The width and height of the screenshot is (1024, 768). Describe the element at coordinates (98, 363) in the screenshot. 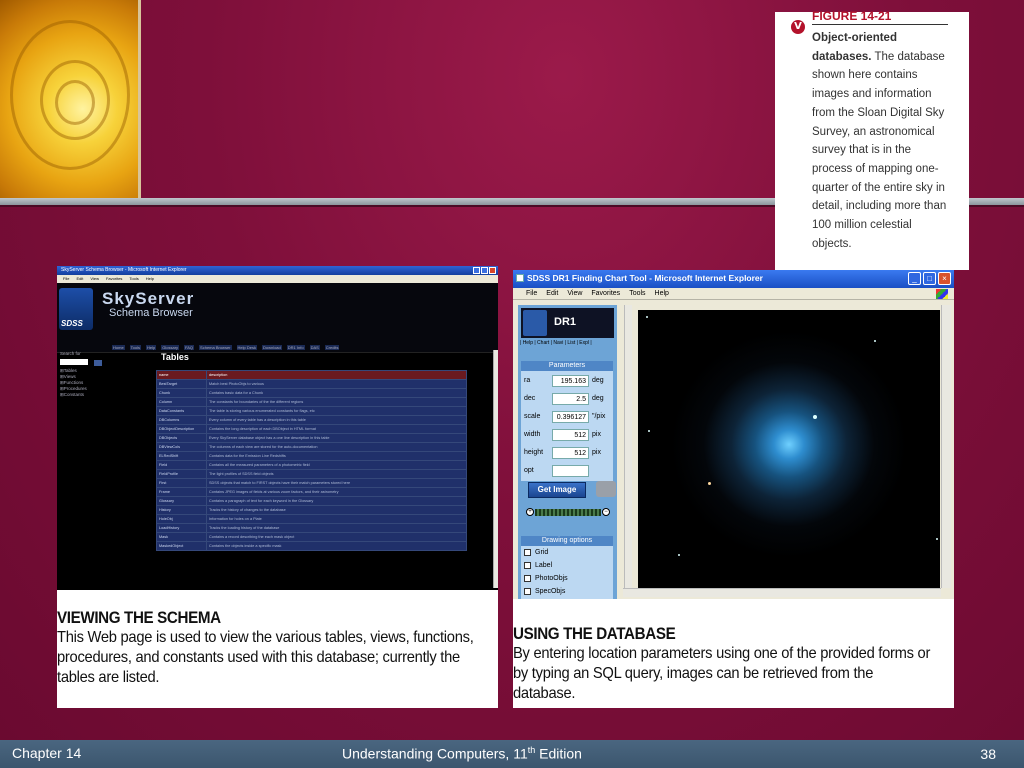

I see `search-button` at that location.